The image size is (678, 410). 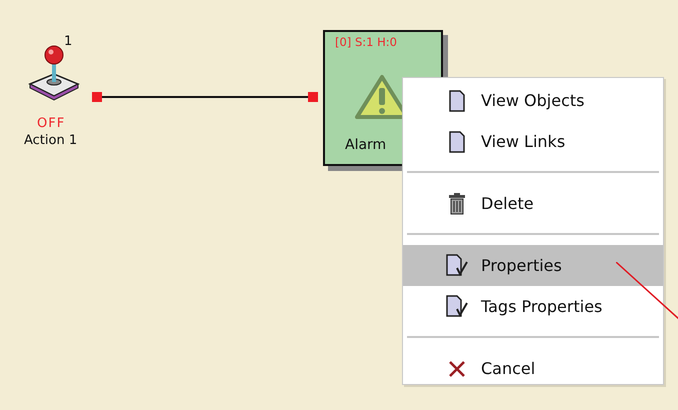 What do you see at coordinates (205, 97) in the screenshot?
I see `link-connector` at bounding box center [205, 97].